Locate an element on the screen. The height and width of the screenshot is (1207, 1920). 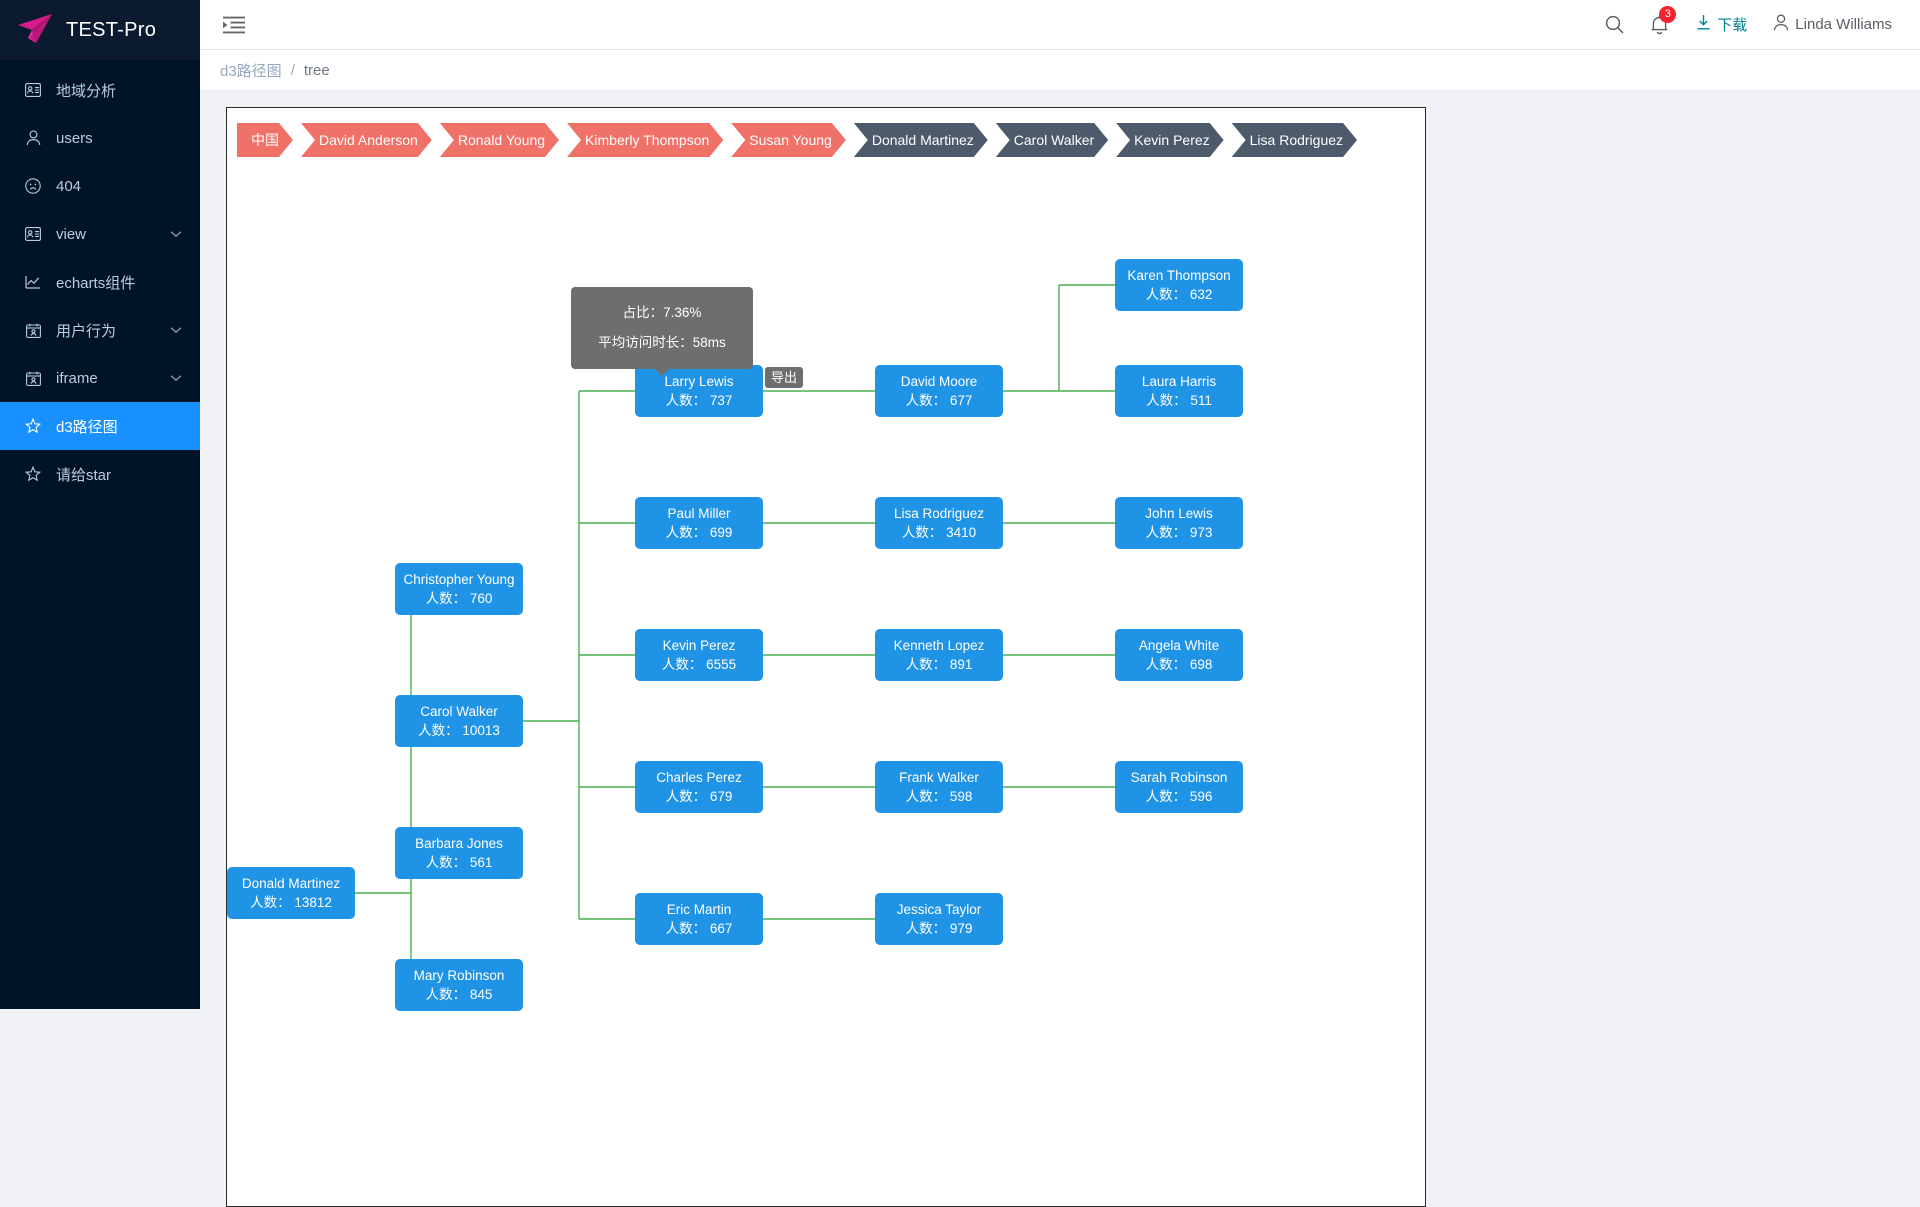
tree-node: Christopher Young 人数： 760 is located at coordinates (459, 589).